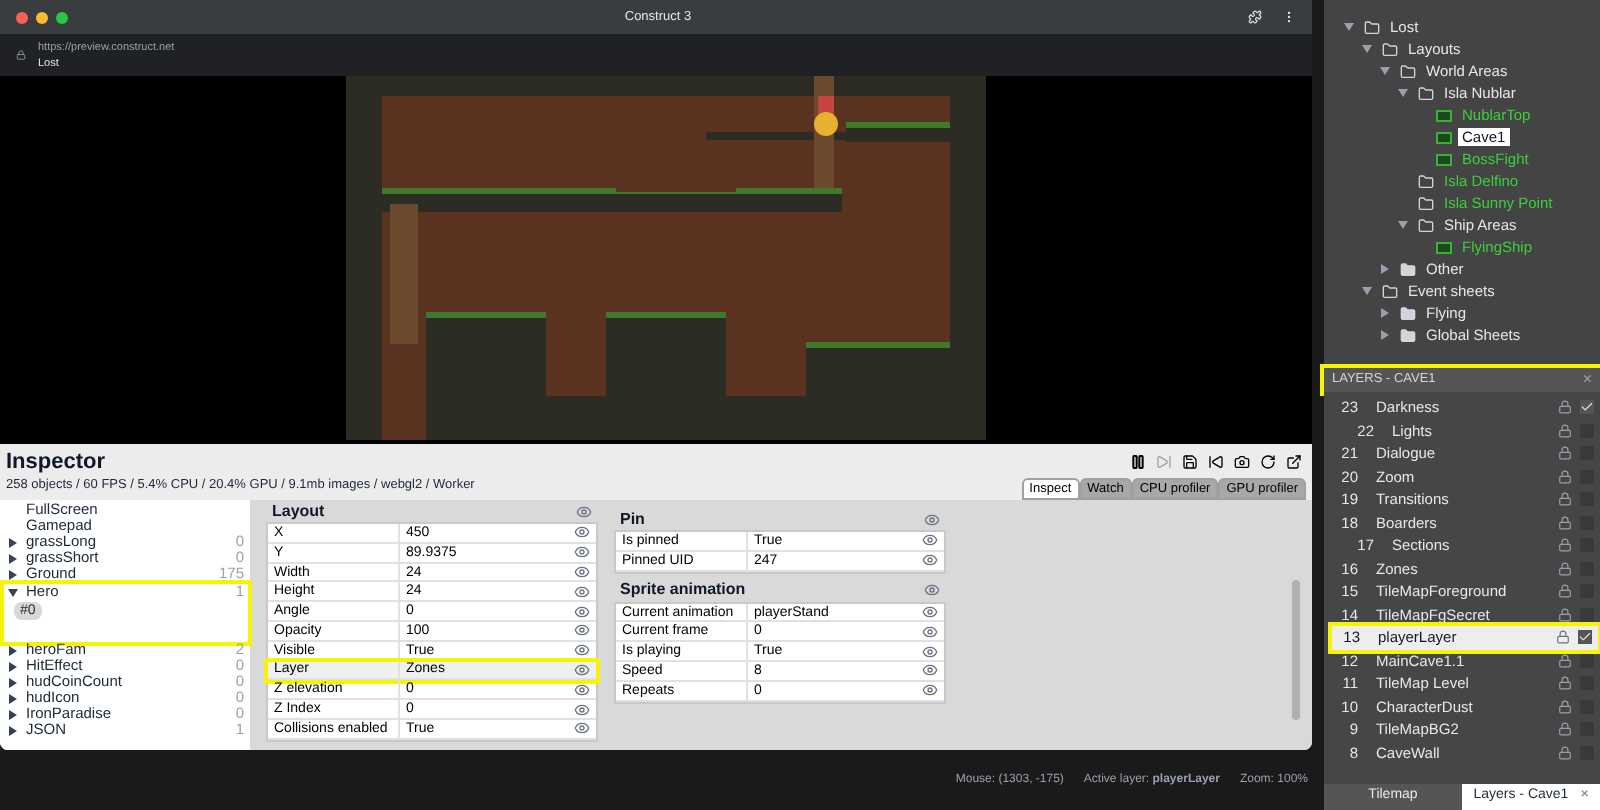  I want to click on section-title: Layout, so click(298, 511).